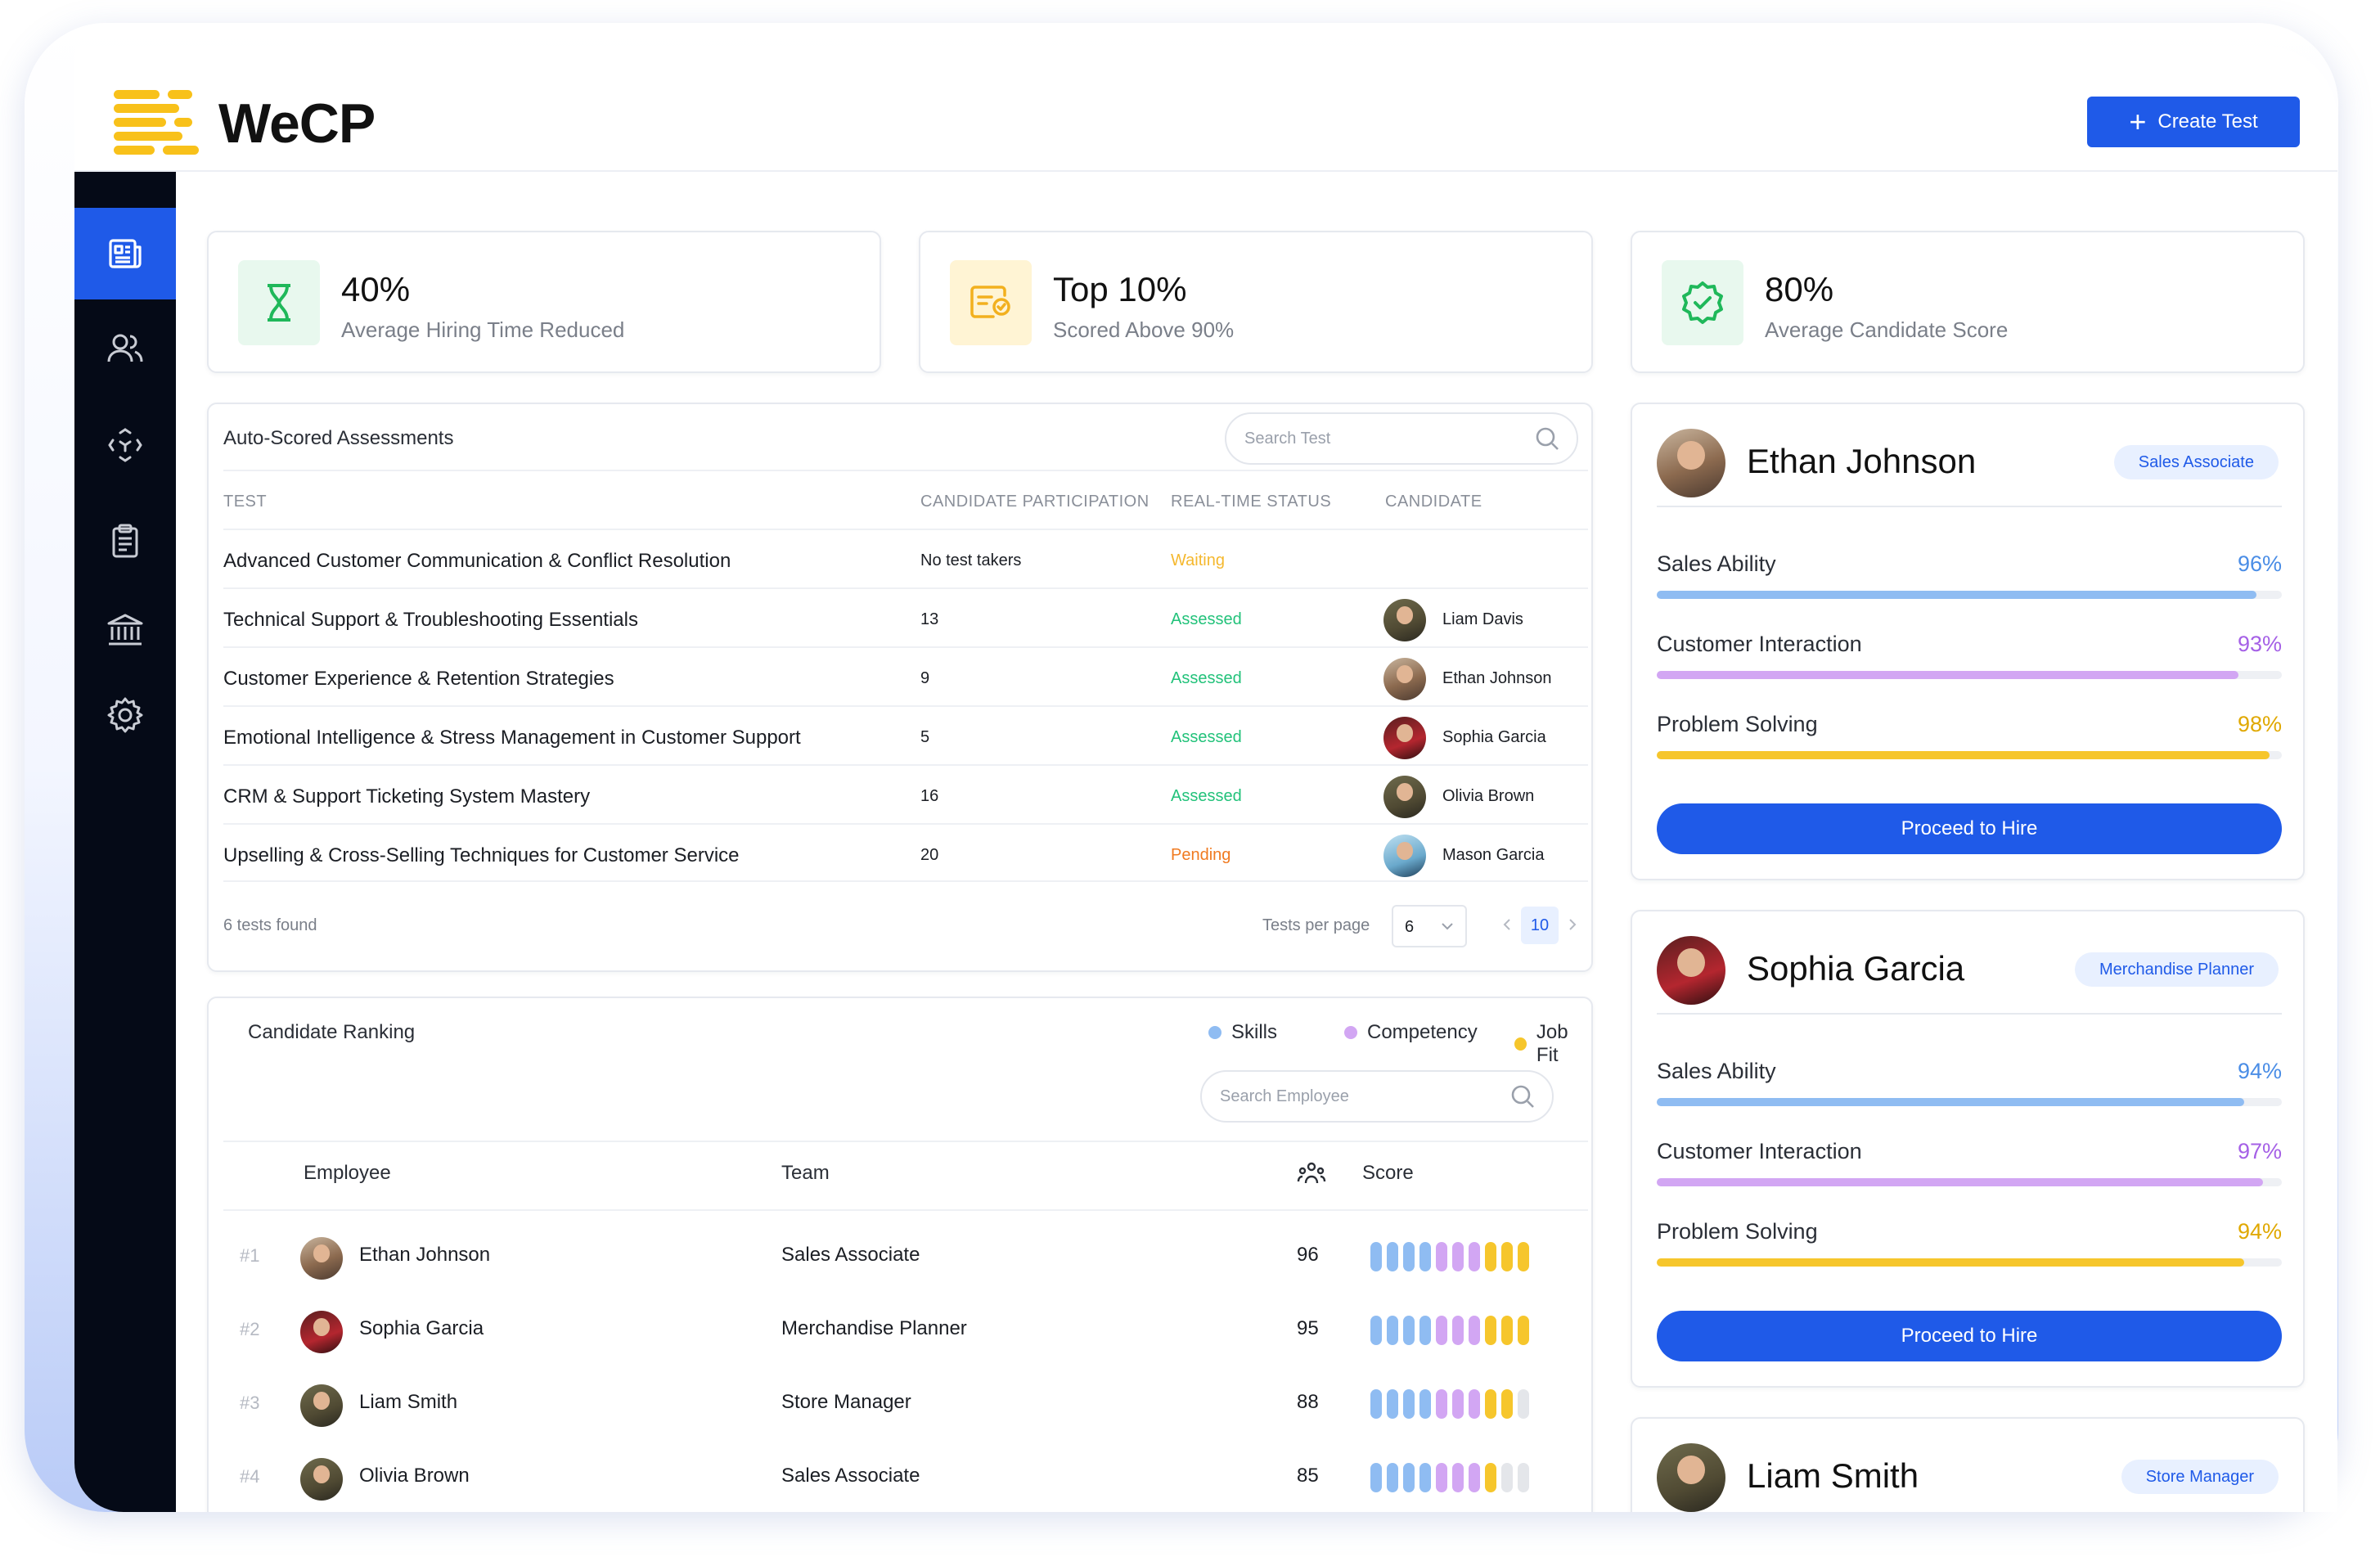 This screenshot has height=1557, width=2380. Describe the element at coordinates (376, 289) in the screenshot. I see `stat-value: 40%` at that location.